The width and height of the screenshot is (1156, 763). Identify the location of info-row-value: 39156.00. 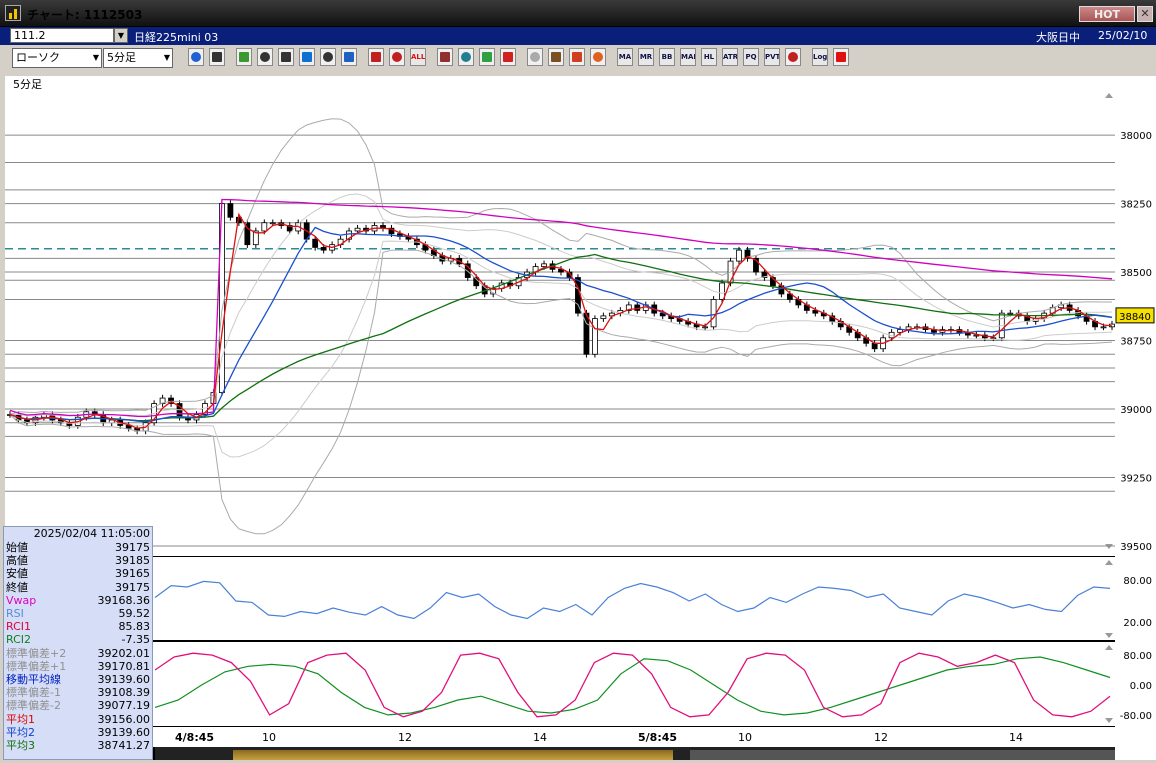
(124, 719).